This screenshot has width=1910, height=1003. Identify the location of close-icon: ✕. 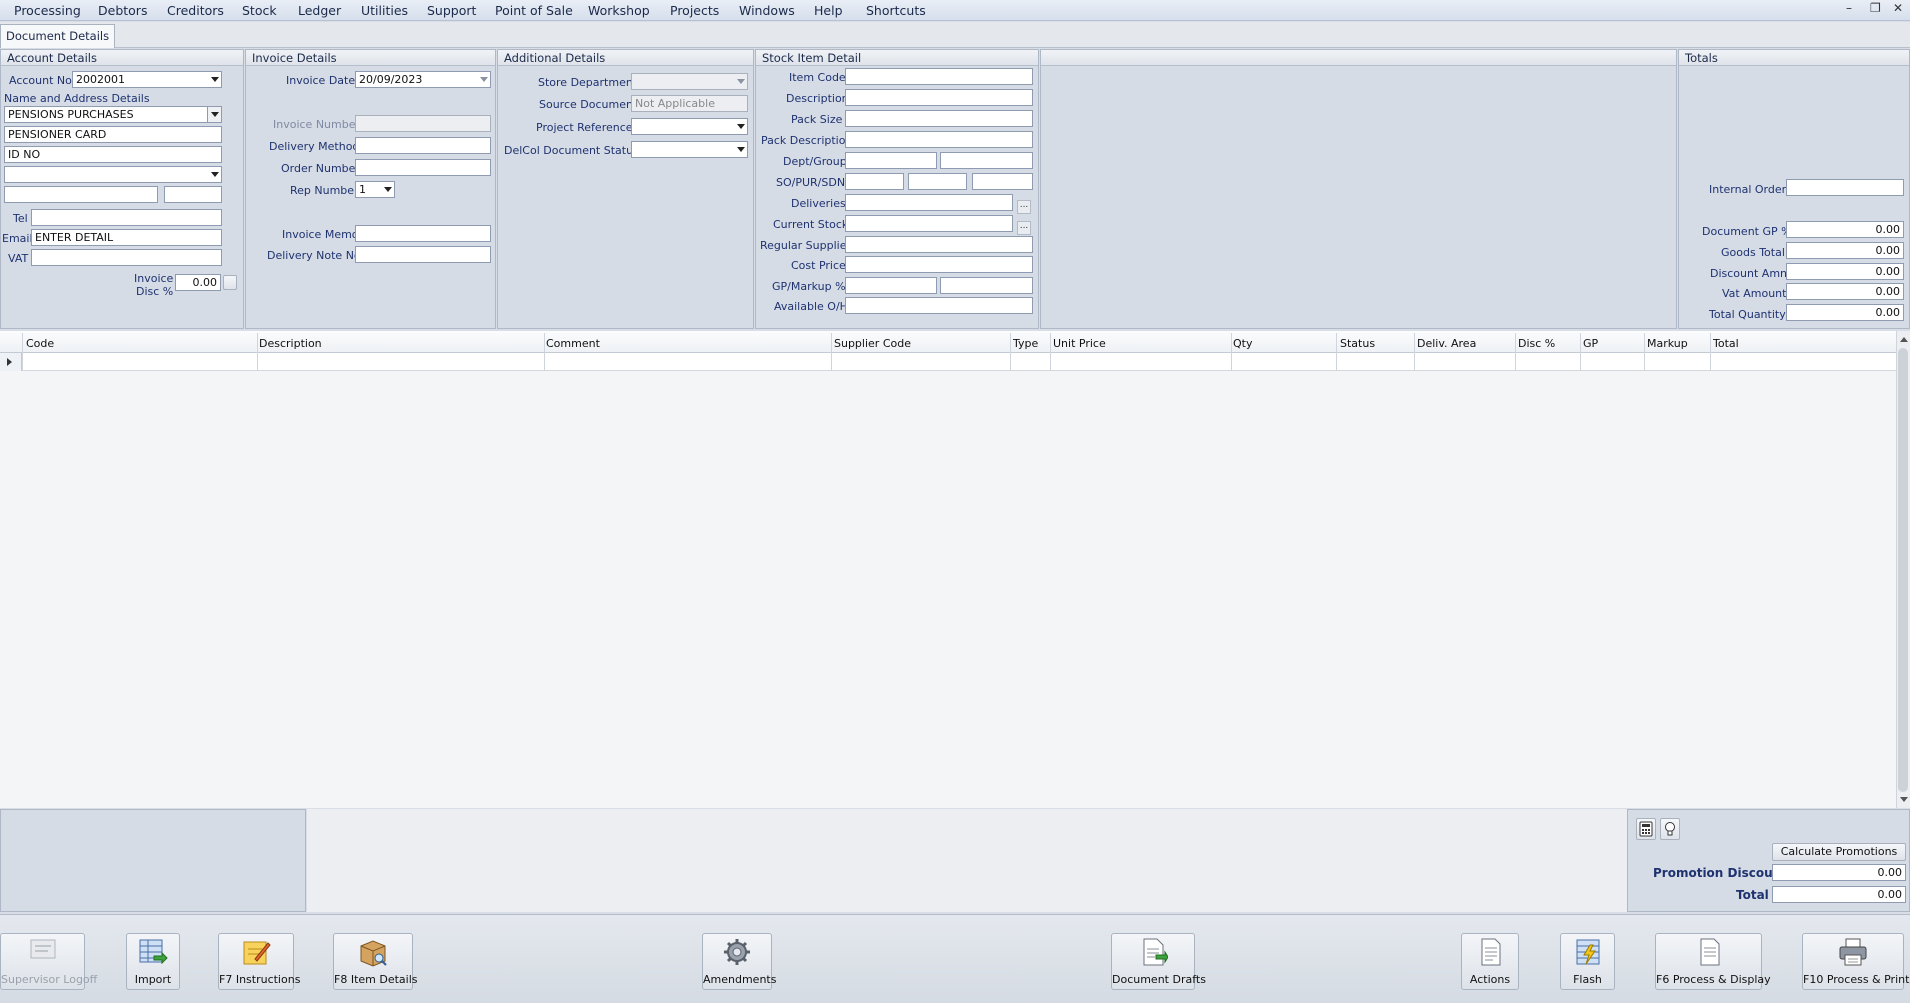
(1898, 8).